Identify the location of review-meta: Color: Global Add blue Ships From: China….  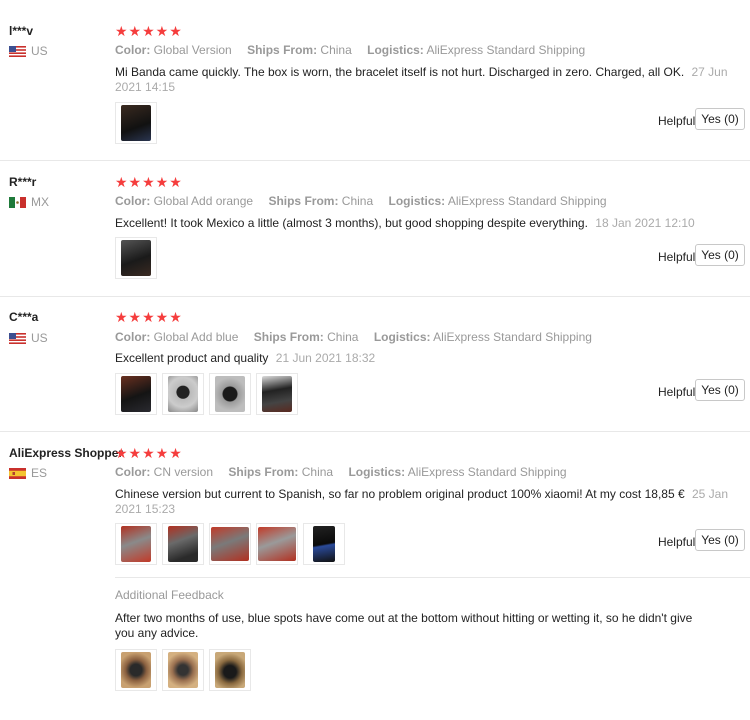
(353, 337).